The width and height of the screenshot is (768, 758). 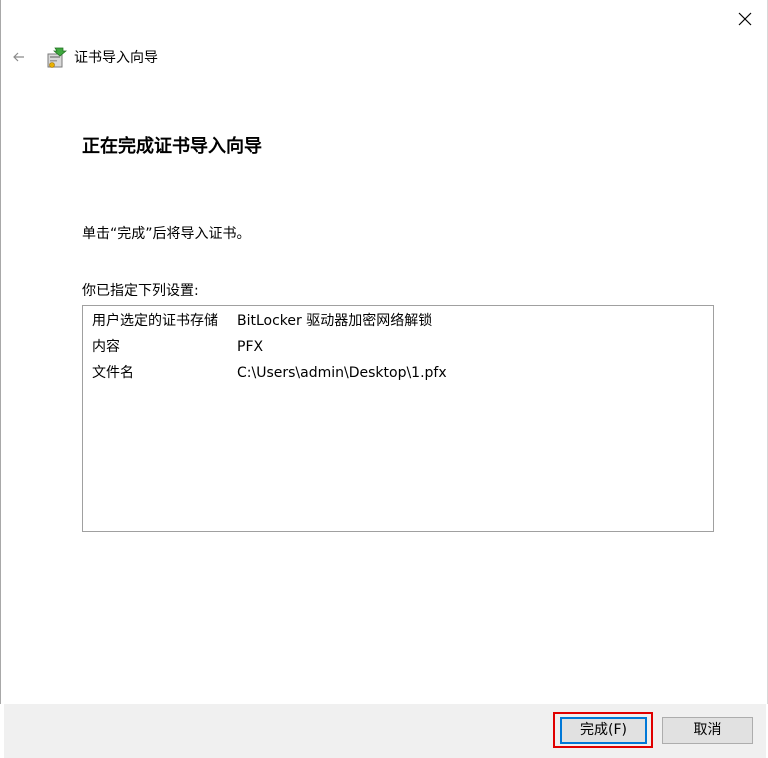 I want to click on close-icon, so click(x=745, y=19).